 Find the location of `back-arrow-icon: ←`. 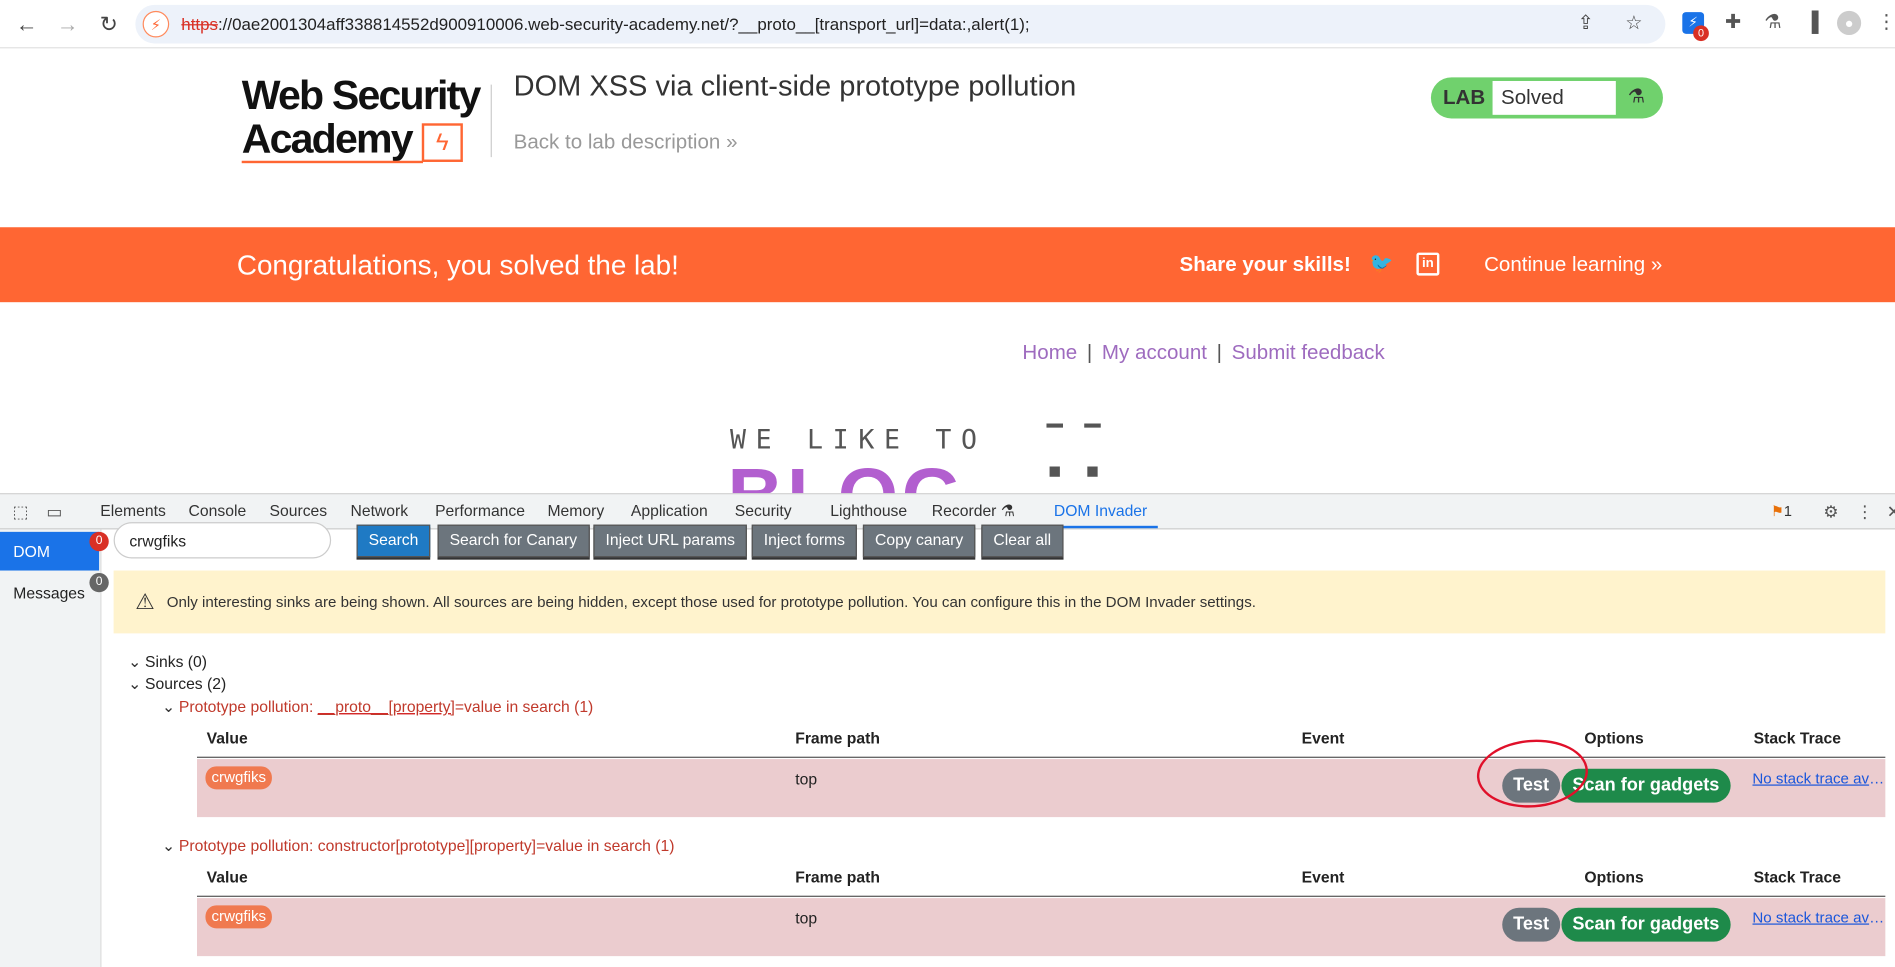

back-arrow-icon: ← is located at coordinates (26, 24).